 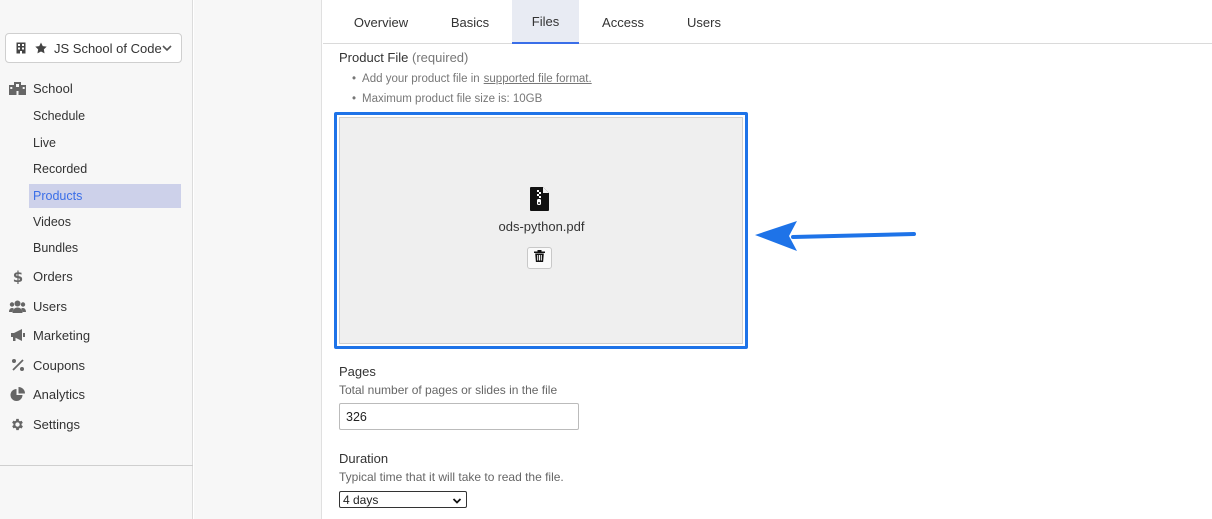 What do you see at coordinates (258, 259) in the screenshot?
I see `secondary-panel` at bounding box center [258, 259].